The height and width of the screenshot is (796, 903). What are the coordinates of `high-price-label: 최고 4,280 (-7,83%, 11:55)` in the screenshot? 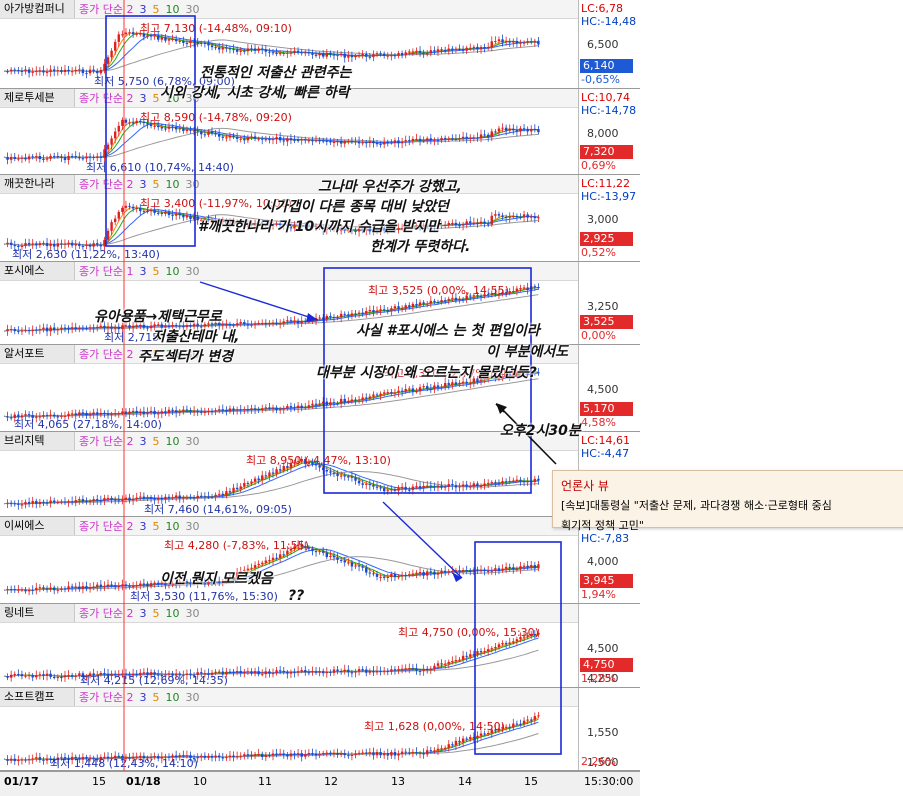 It's located at (236, 545).